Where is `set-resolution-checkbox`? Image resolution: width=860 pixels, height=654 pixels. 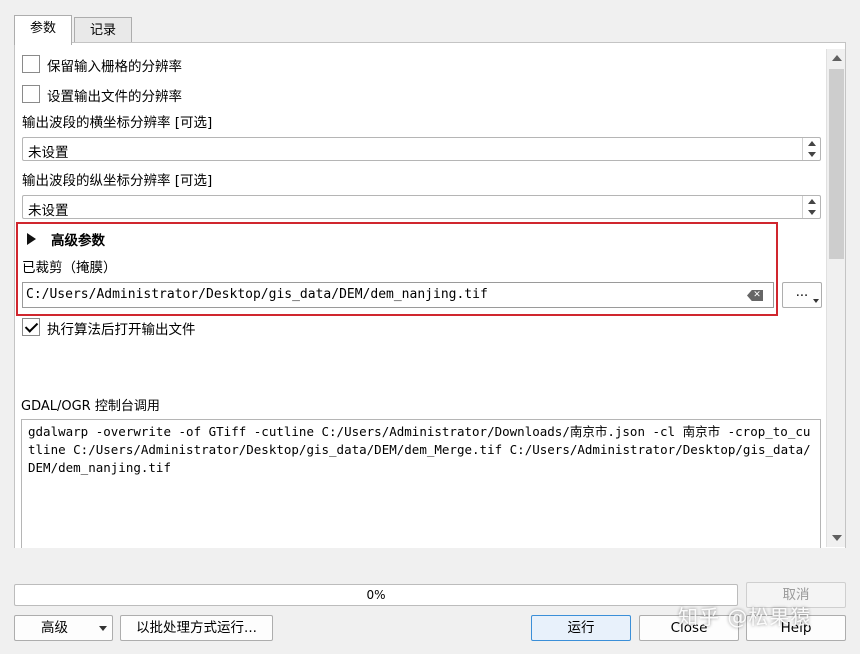
set-resolution-checkbox is located at coordinates (31, 94).